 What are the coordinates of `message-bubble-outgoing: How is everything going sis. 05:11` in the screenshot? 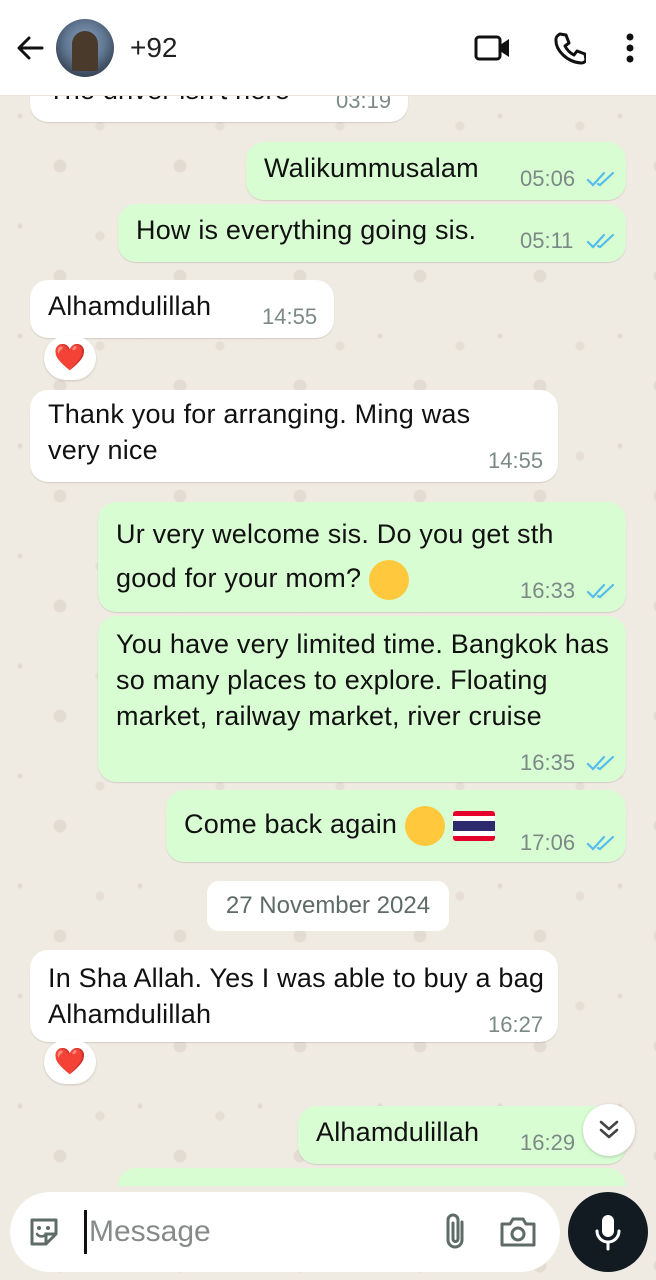 It's located at (372, 233).